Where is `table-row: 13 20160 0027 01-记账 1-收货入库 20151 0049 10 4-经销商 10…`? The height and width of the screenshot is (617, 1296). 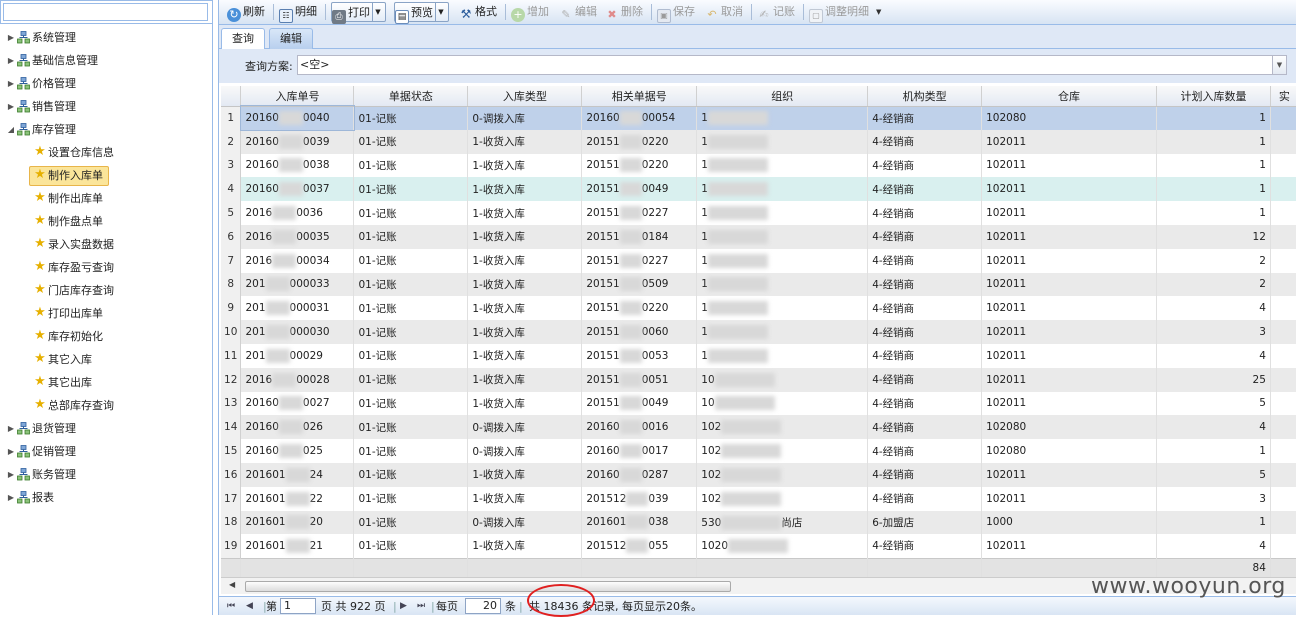
table-row: 13 20160 0027 01-记账 1-收货入库 20151 0049 10 4-经销商 10… is located at coordinates (758, 403).